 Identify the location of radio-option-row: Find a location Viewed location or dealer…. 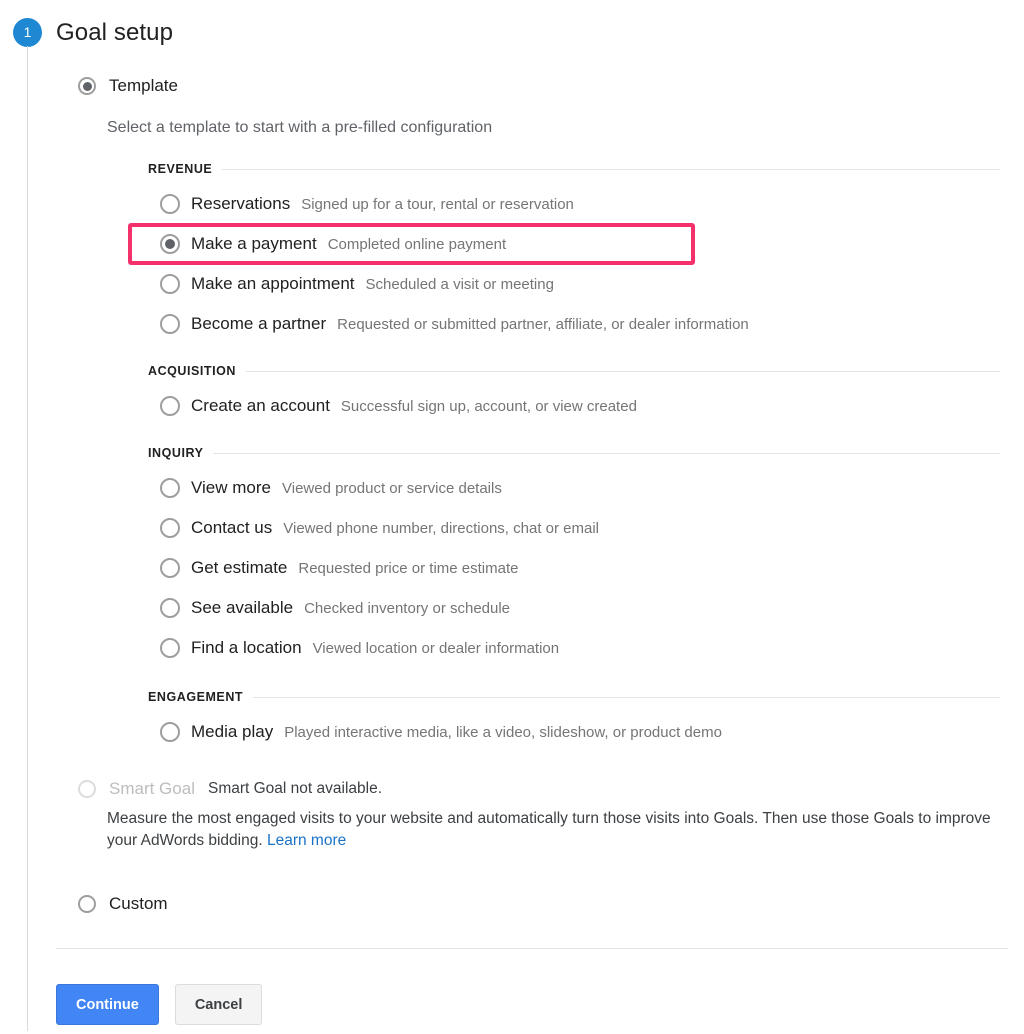
(574, 648).